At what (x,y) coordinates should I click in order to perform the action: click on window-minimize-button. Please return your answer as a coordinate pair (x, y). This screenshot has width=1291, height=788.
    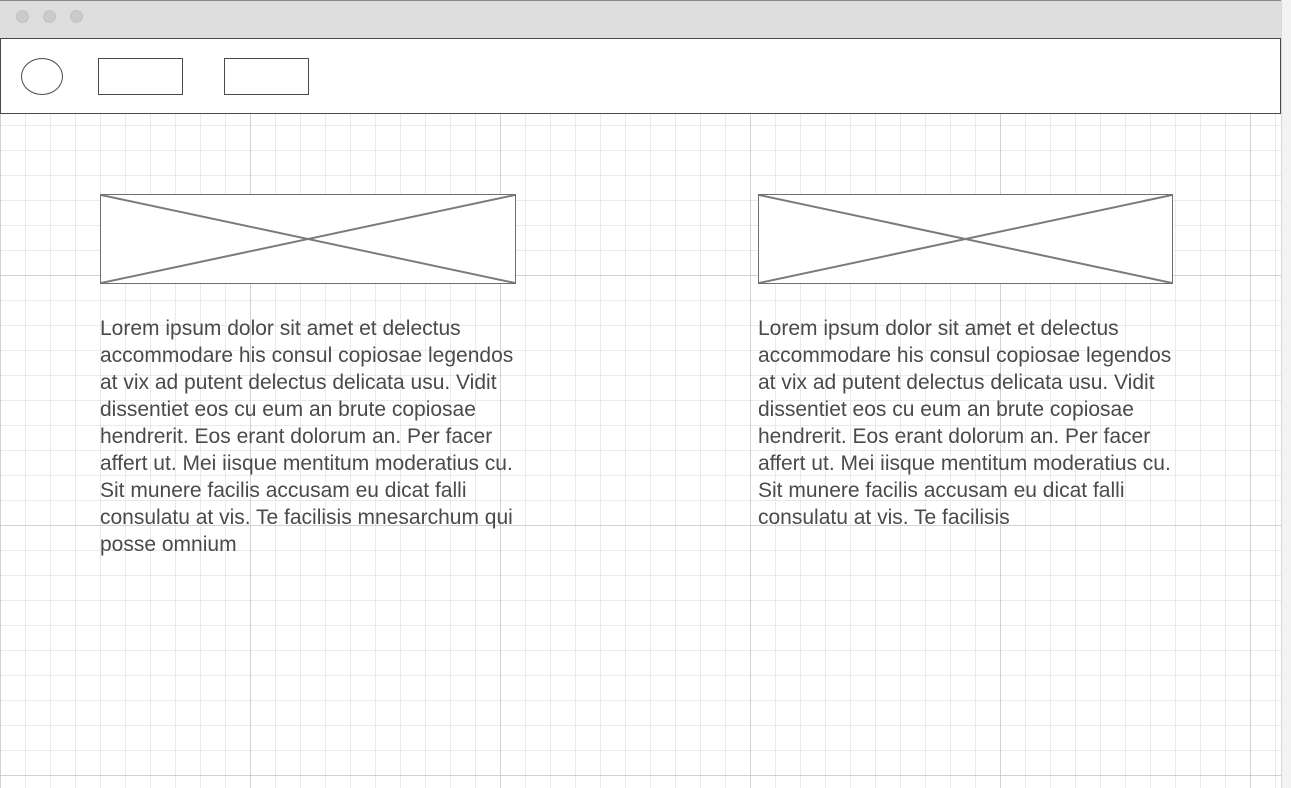
    Looking at the image, I should click on (49, 16).